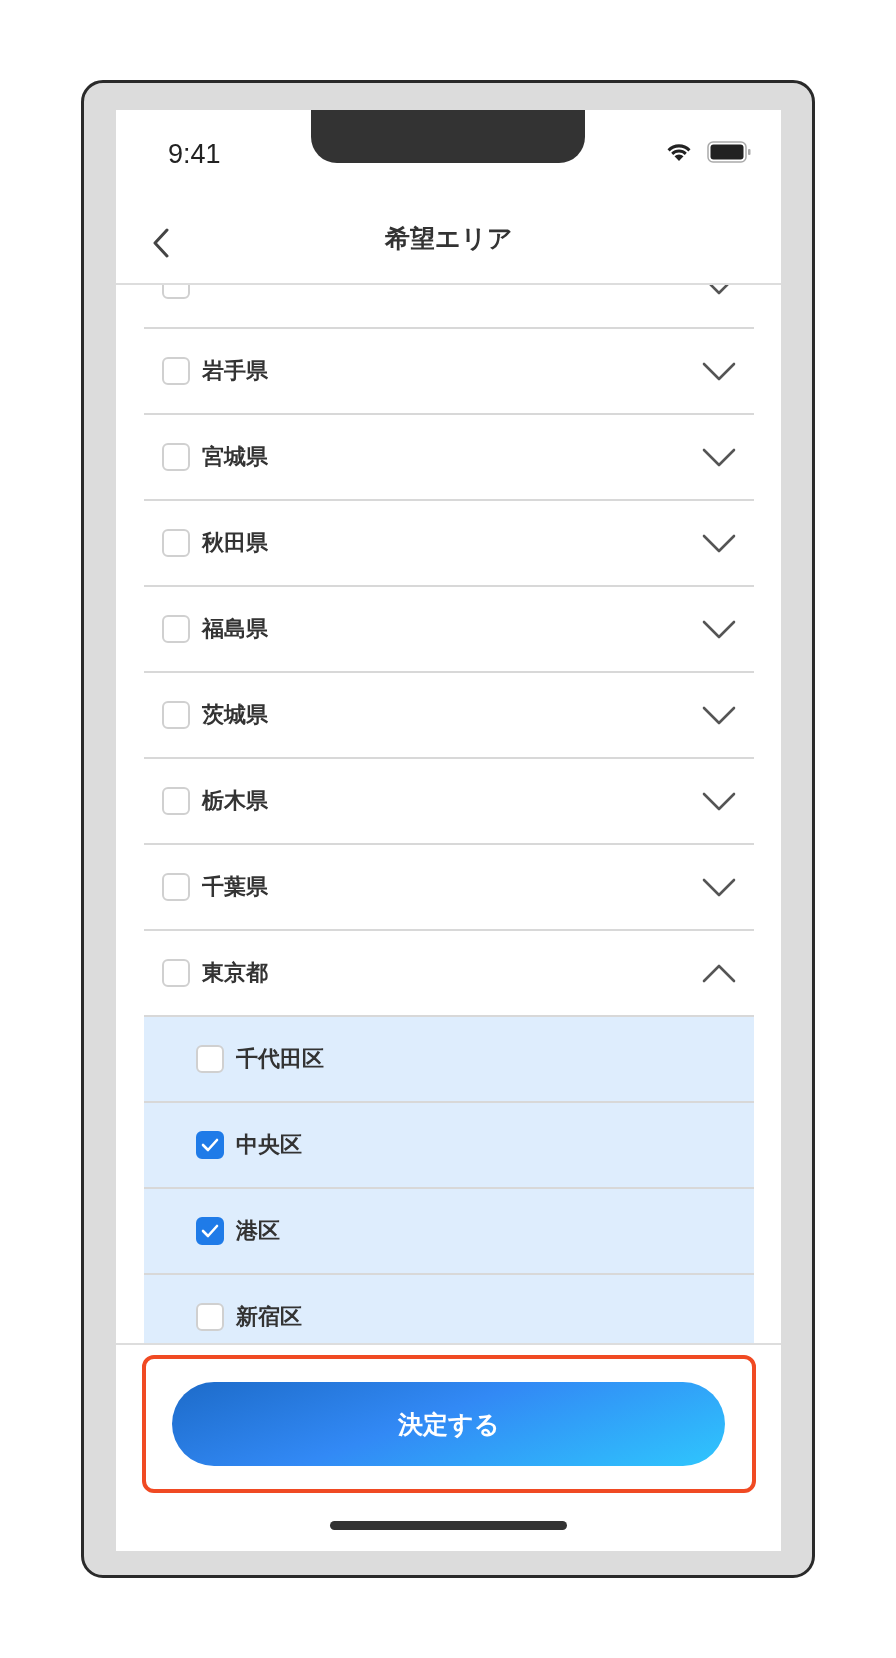  I want to click on prefecture-label: 千葉県, so click(235, 887).